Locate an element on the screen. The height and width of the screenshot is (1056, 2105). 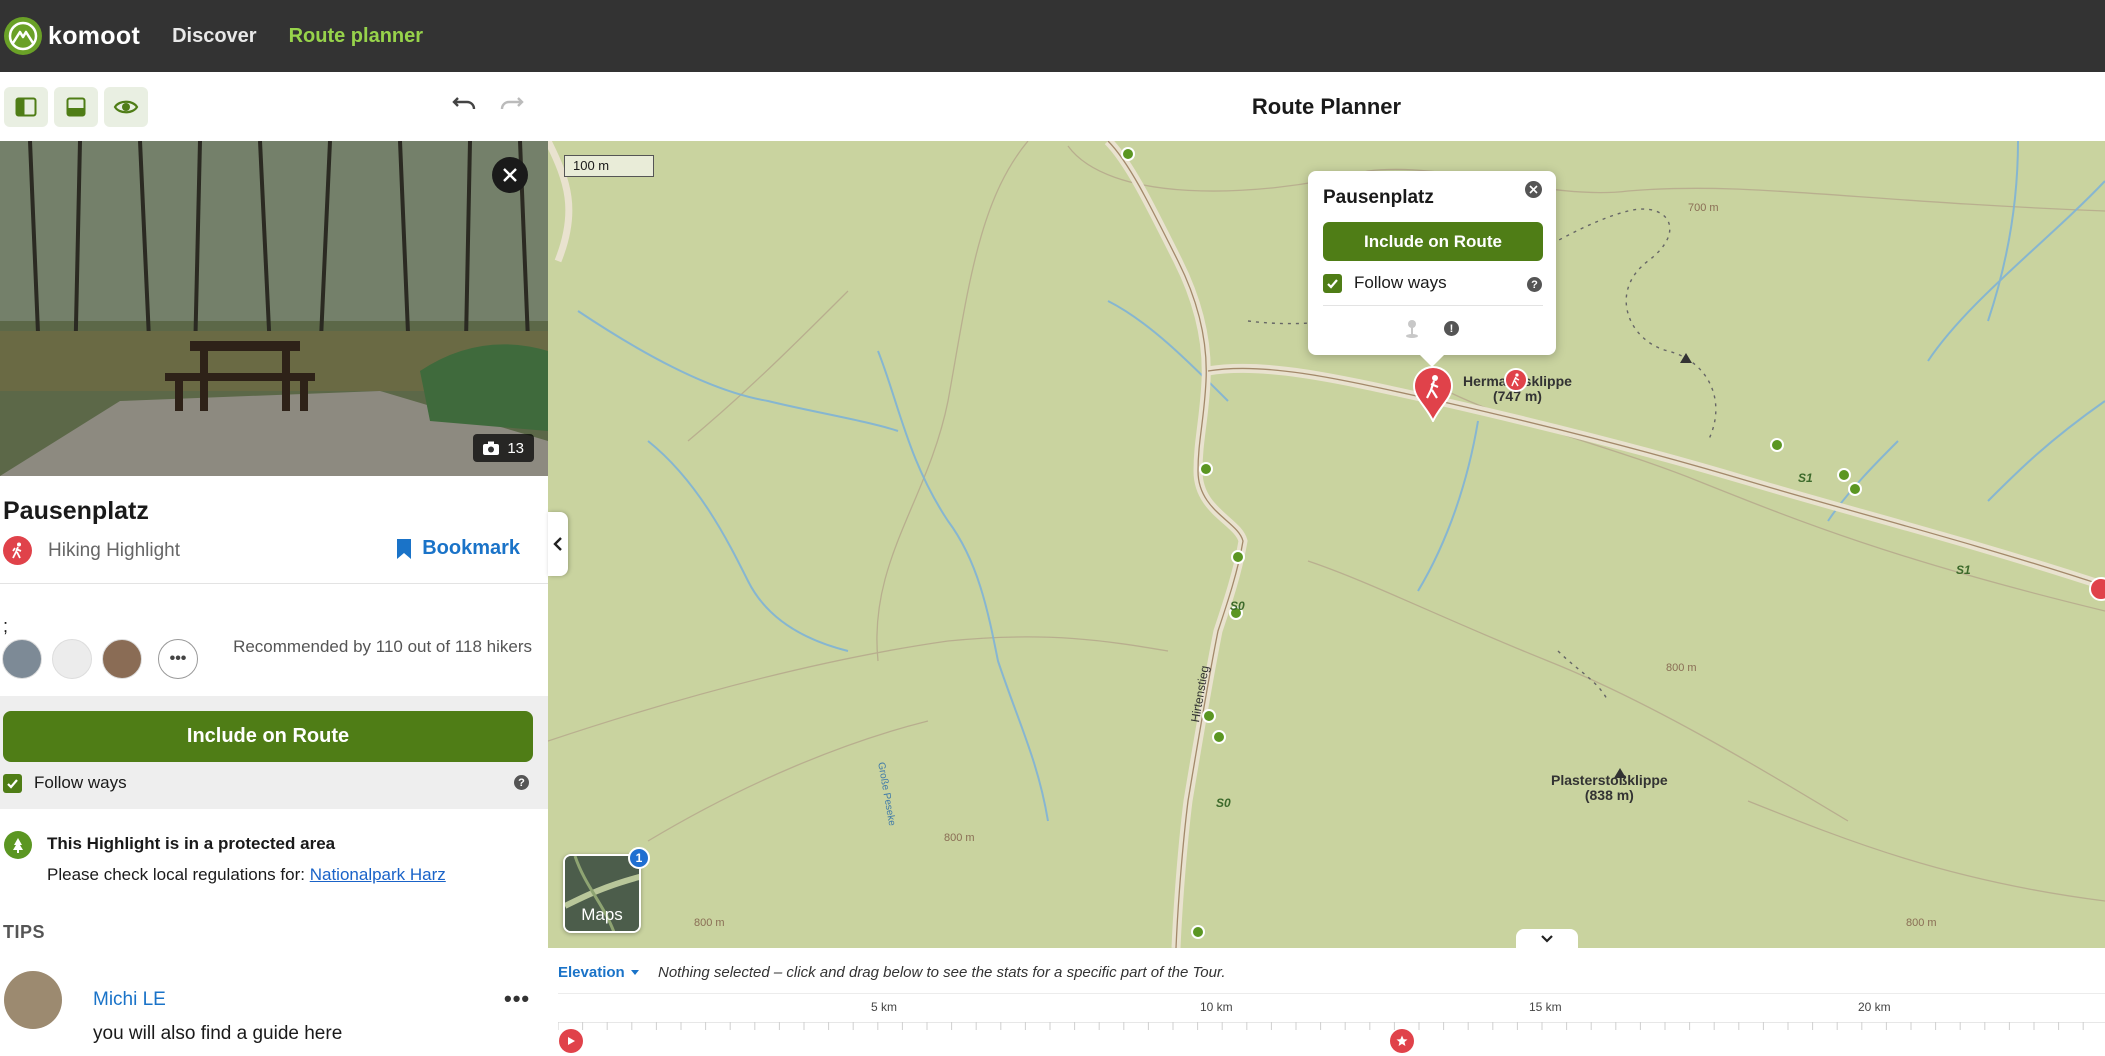
scale-bar: 100 m is located at coordinates (609, 166).